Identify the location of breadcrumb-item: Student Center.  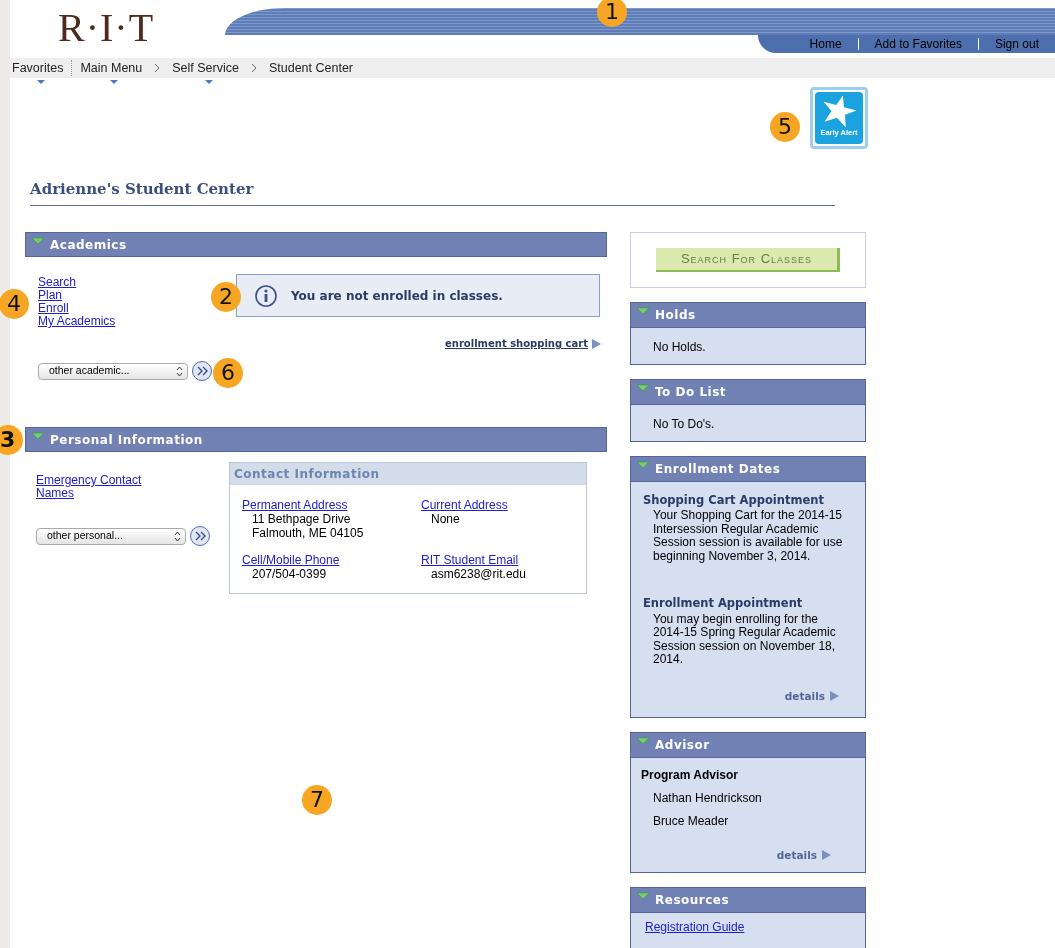
(314, 68).